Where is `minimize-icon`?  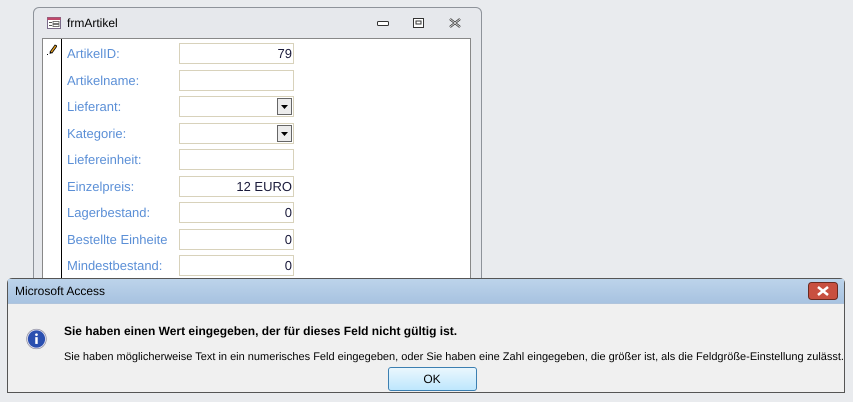 minimize-icon is located at coordinates (383, 23).